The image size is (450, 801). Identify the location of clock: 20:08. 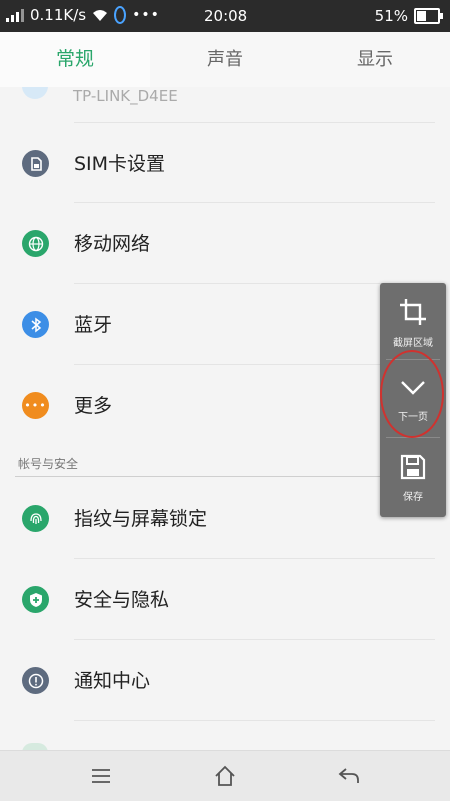
(226, 16).